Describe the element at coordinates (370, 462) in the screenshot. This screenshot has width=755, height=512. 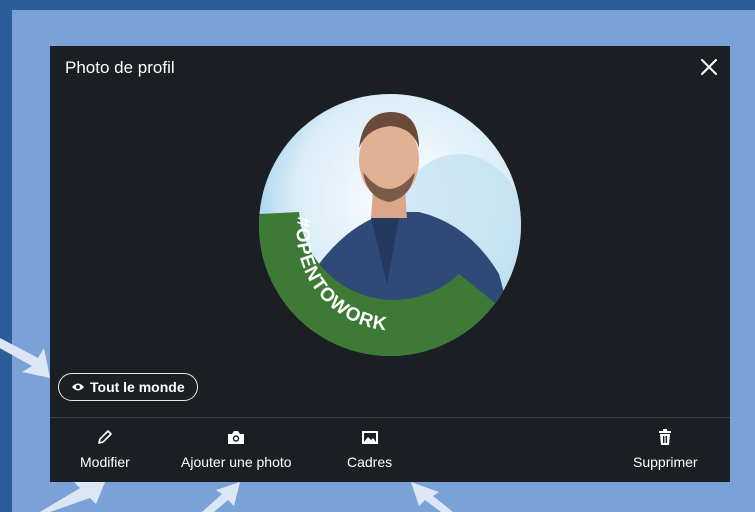
I see `frames-label: Cadres` at that location.